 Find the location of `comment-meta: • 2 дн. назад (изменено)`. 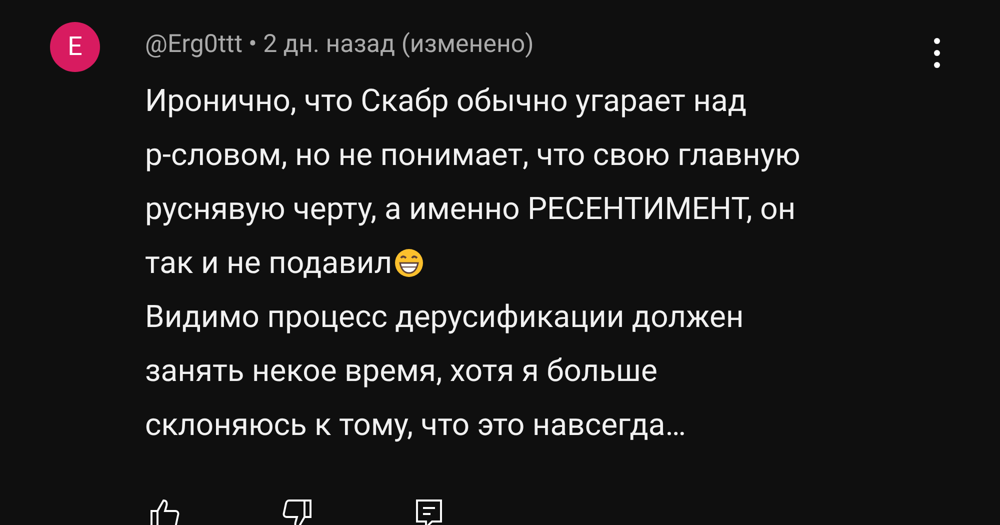

comment-meta: • 2 дн. назад (изменено) is located at coordinates (391, 45).